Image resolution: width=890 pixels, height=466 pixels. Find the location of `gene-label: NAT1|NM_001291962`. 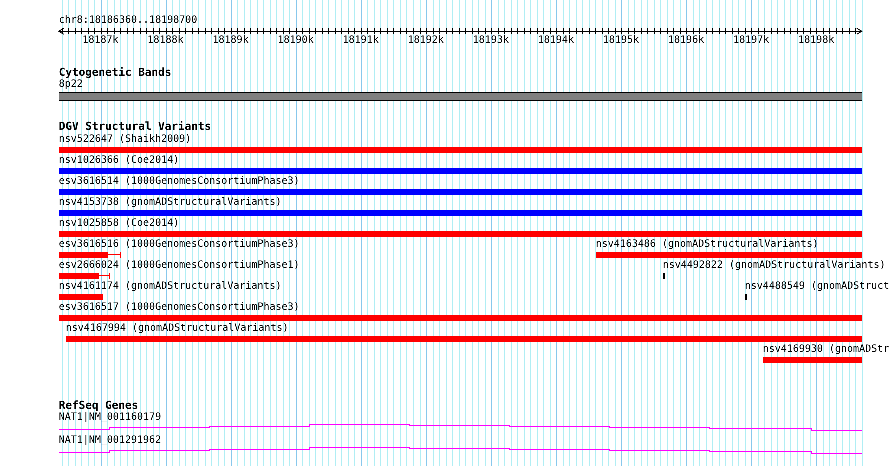

gene-label: NAT1|NM_001291962 is located at coordinates (110, 441).